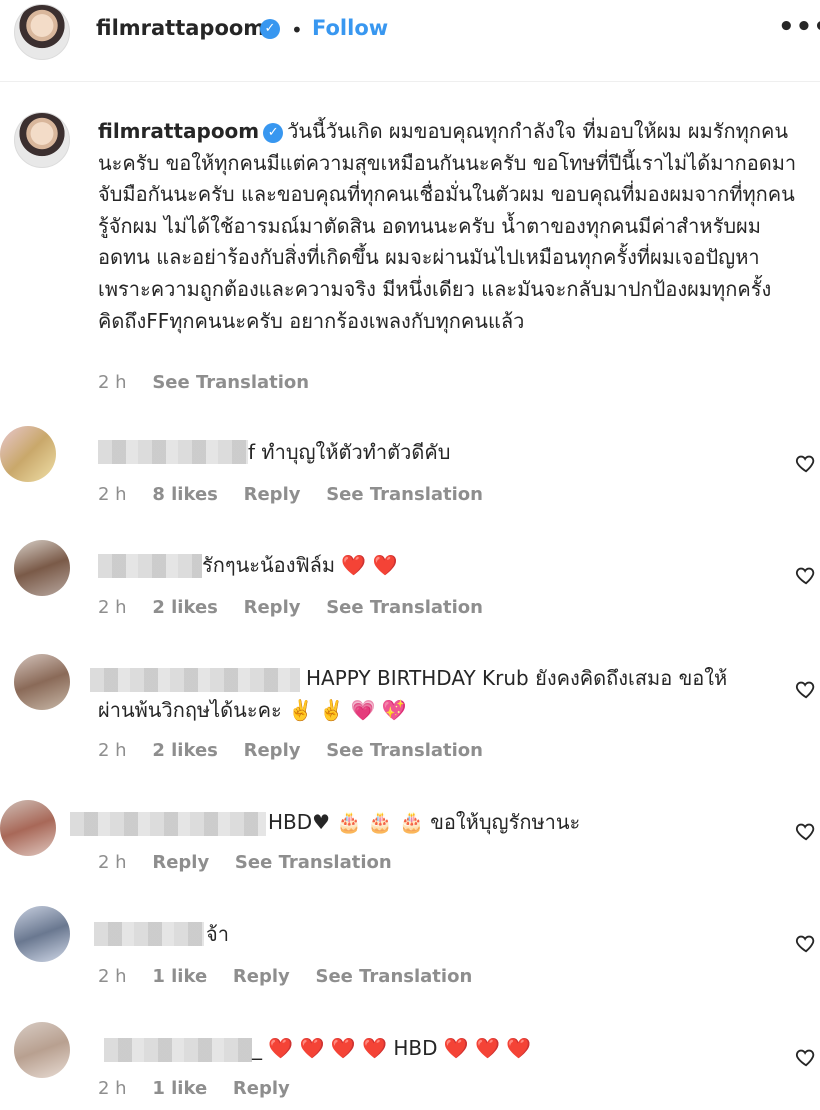 The image size is (820, 1110). What do you see at coordinates (112, 382) in the screenshot?
I see `caption-time: 2 h` at bounding box center [112, 382].